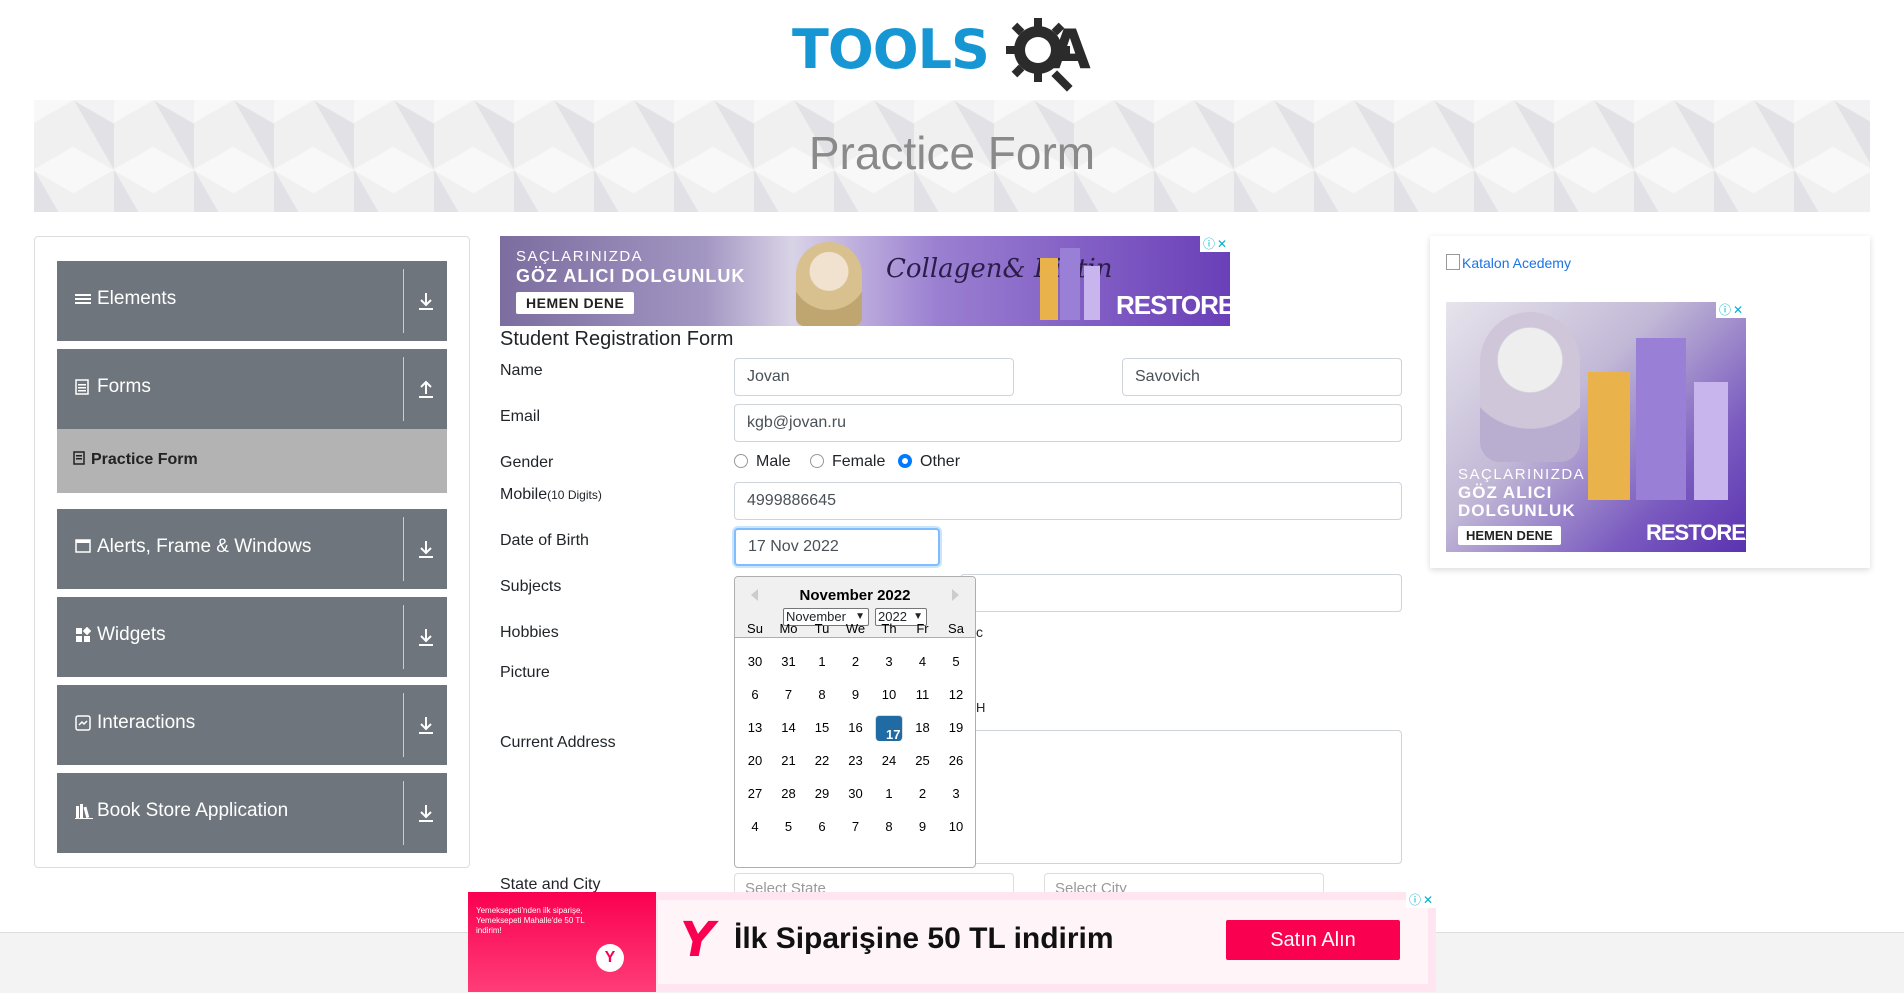  I want to click on toolsqa-logo: TOOLS A, so click(954, 53).